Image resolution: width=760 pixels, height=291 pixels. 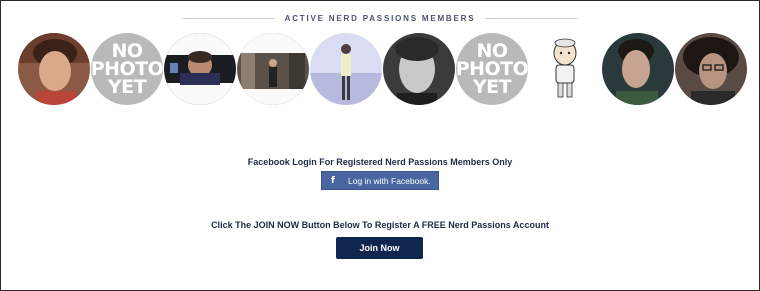 What do you see at coordinates (565, 69) in the screenshot?
I see `member-avatar-8-cartoon` at bounding box center [565, 69].